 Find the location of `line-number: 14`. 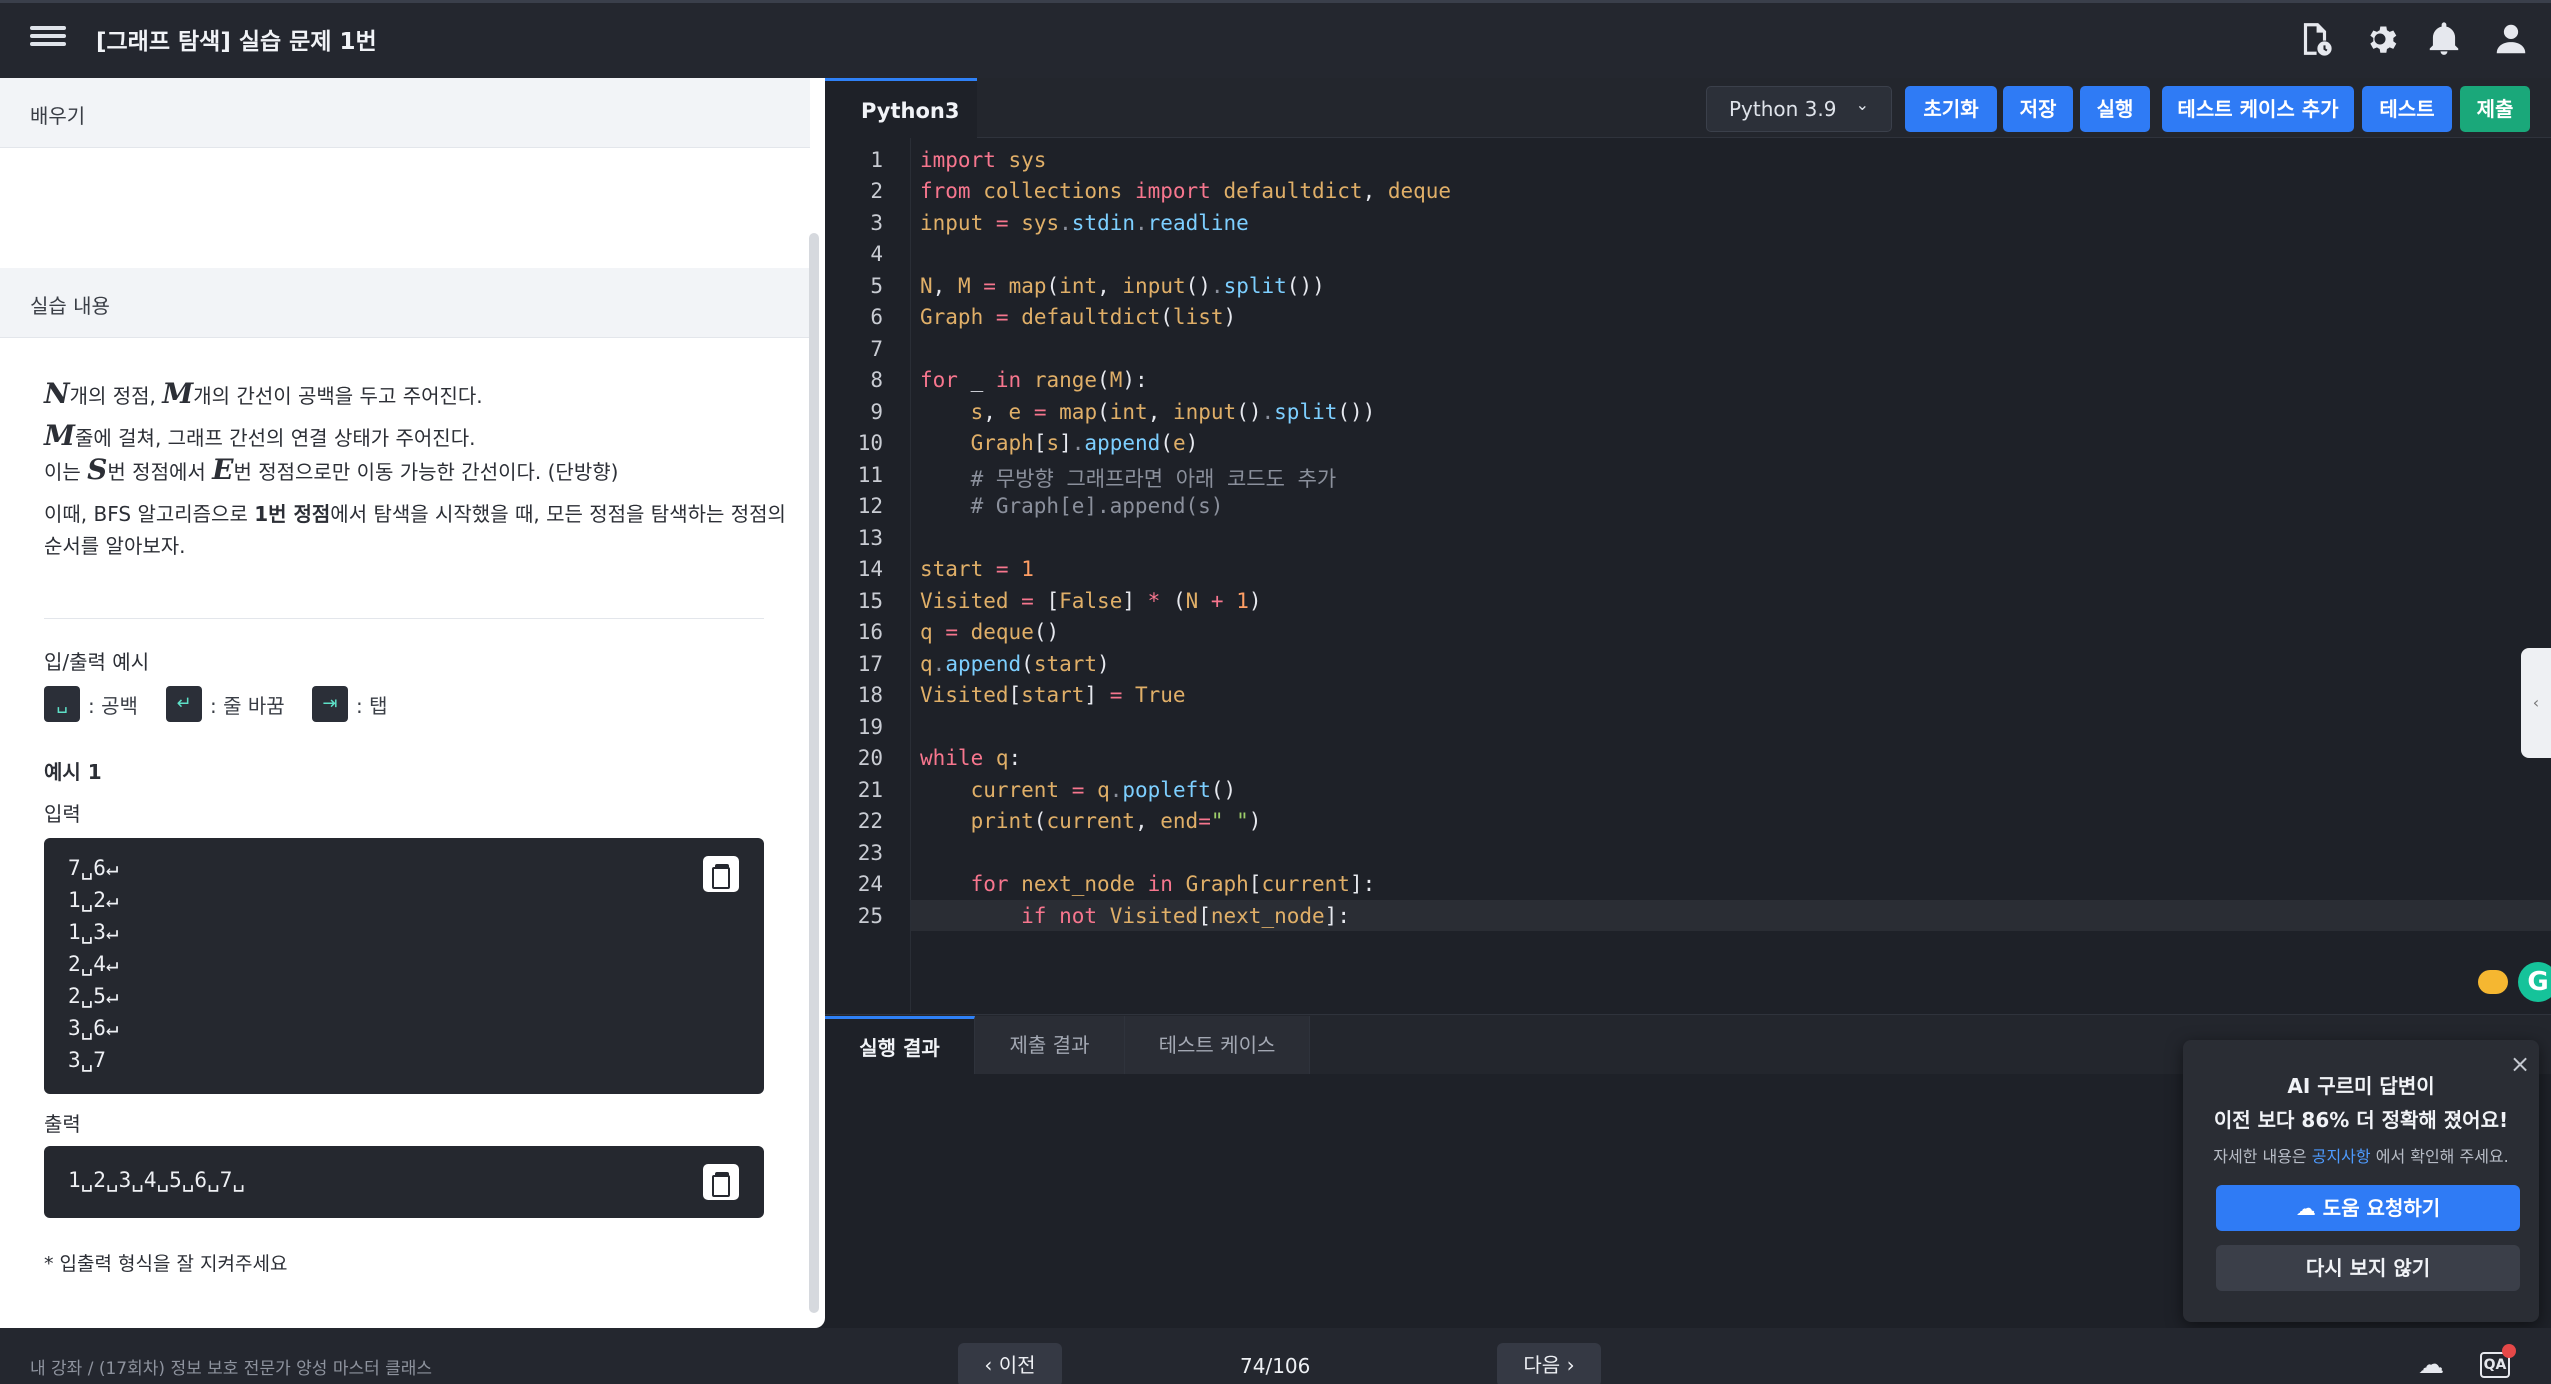

line-number: 14 is located at coordinates (870, 569).